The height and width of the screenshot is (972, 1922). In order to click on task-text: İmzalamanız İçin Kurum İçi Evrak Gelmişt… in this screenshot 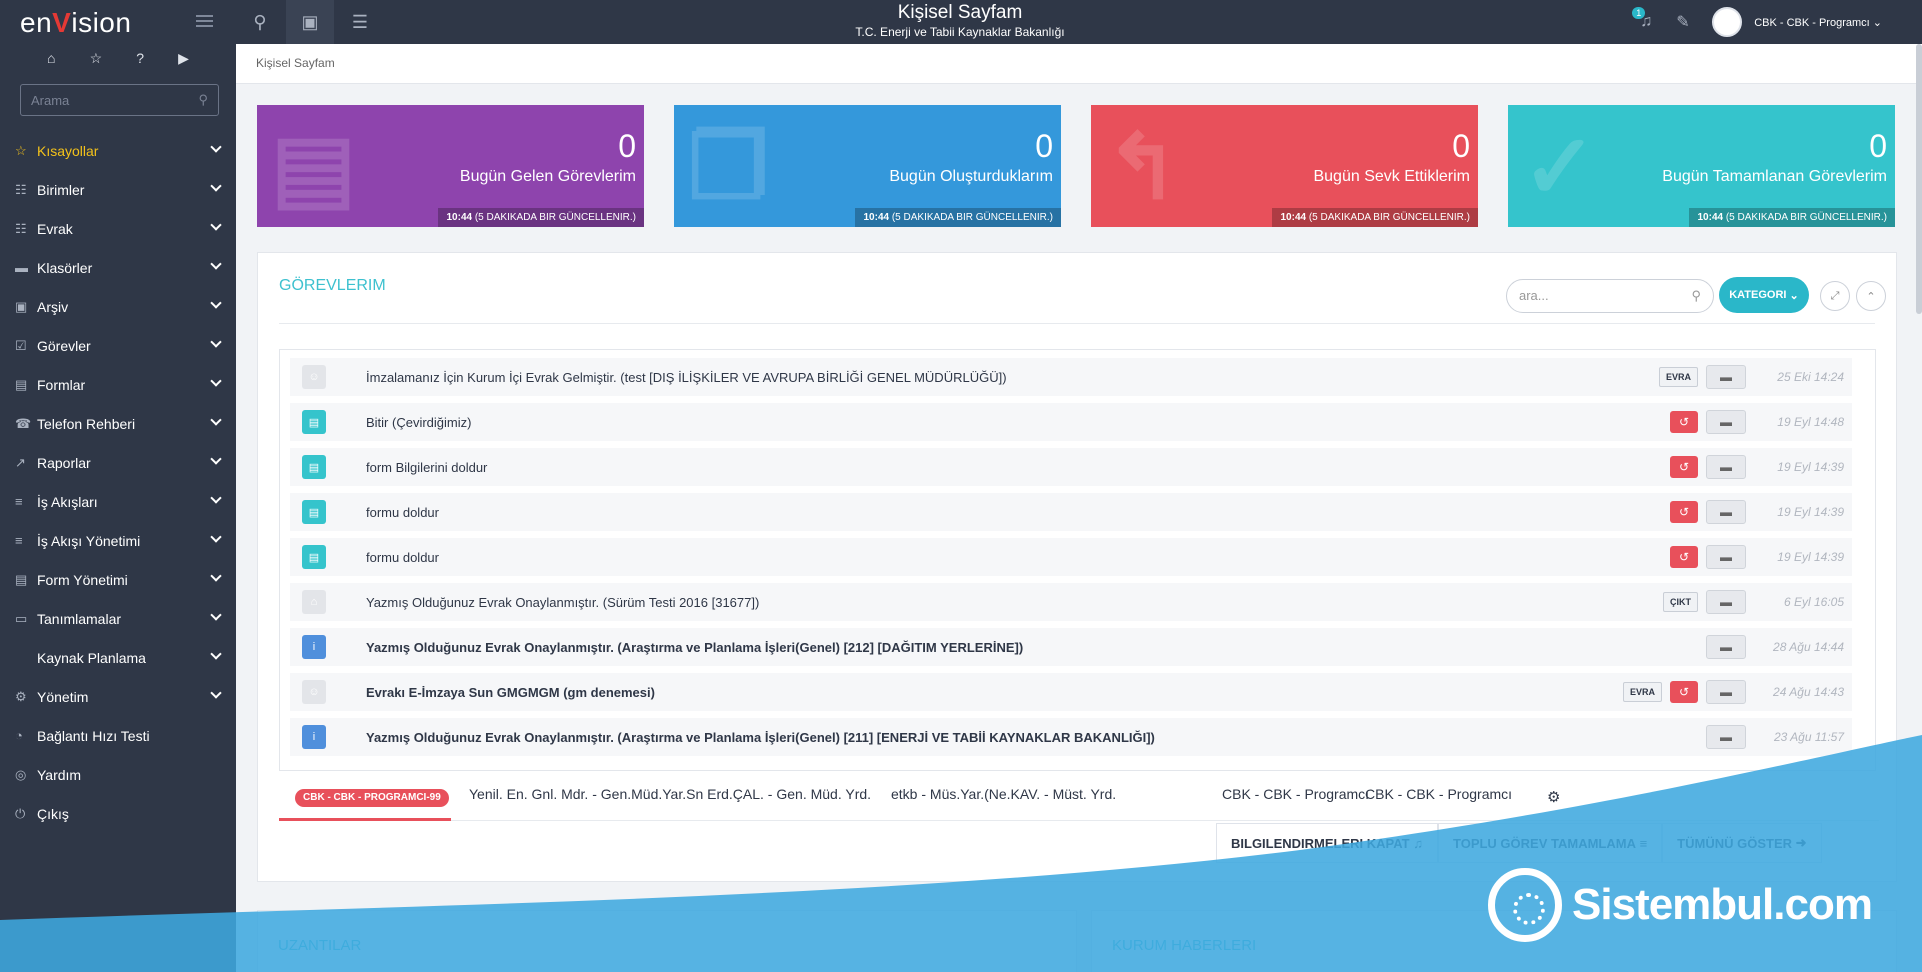, I will do `click(686, 377)`.